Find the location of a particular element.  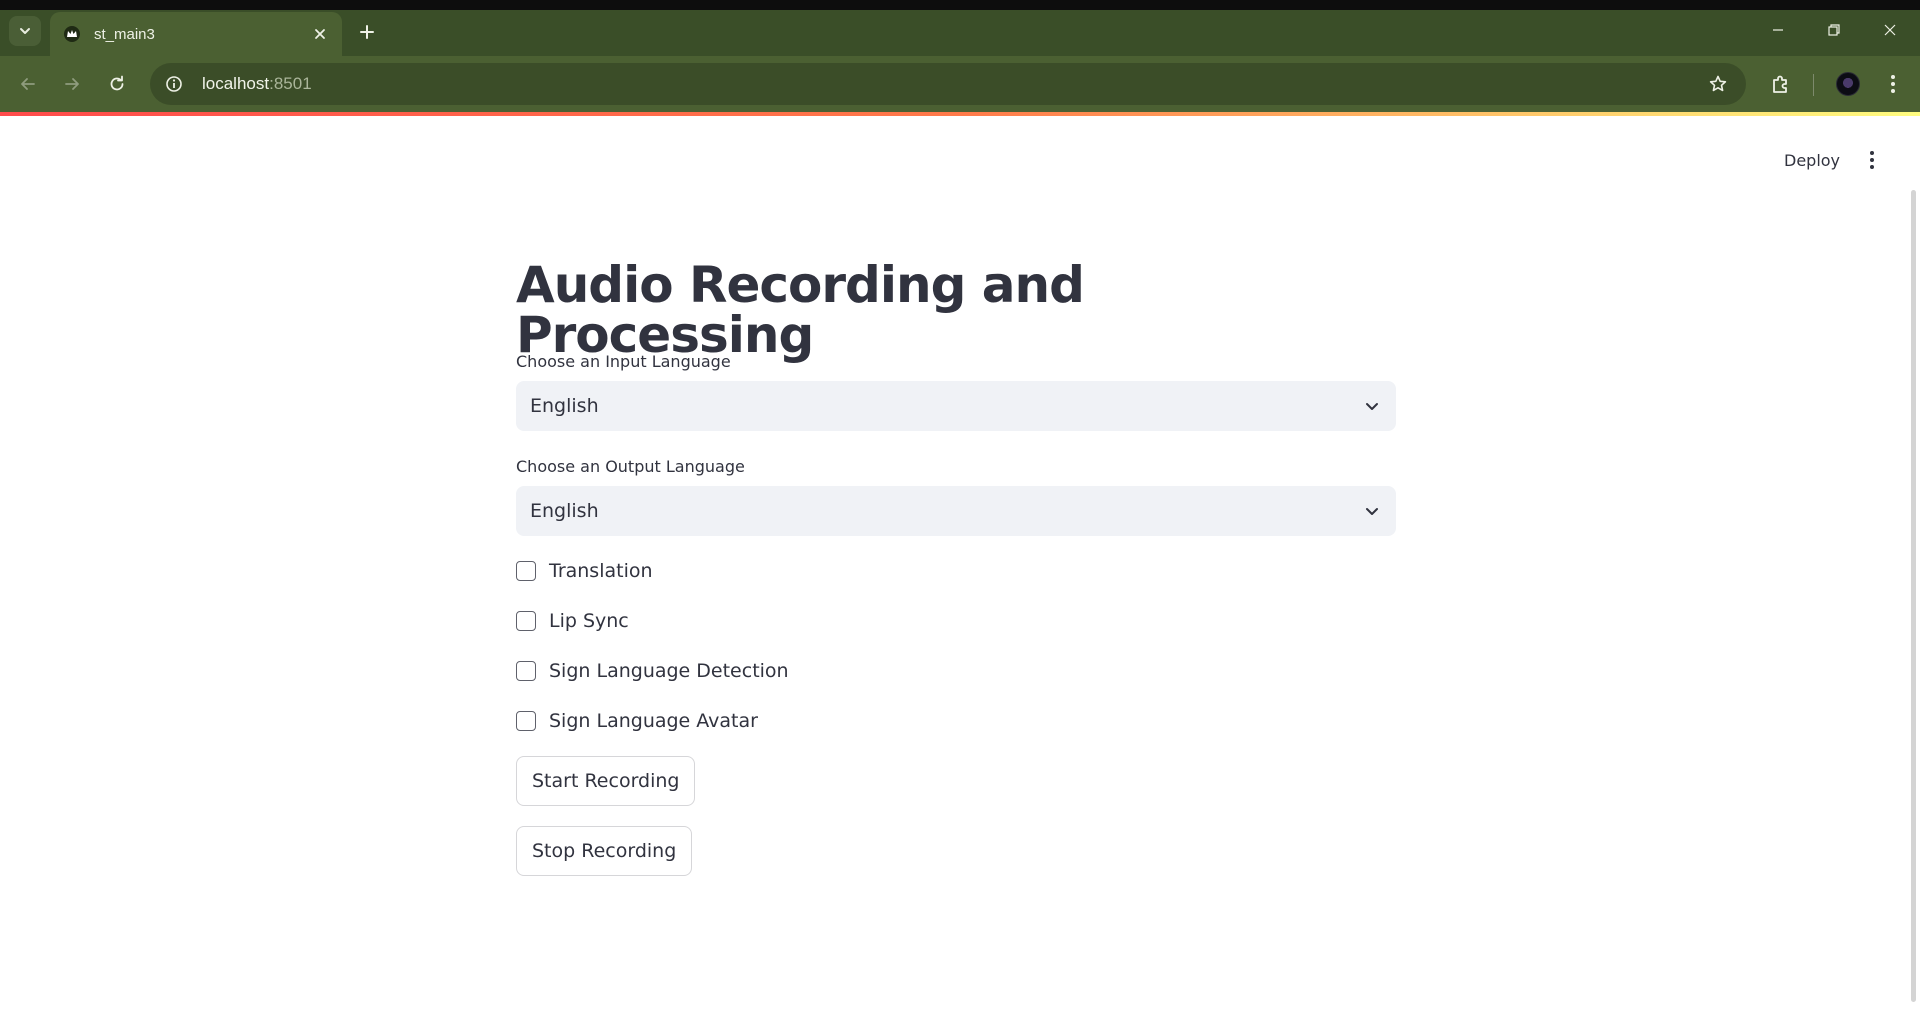

translation-checkbox-row: Translation is located at coordinates (584, 571).